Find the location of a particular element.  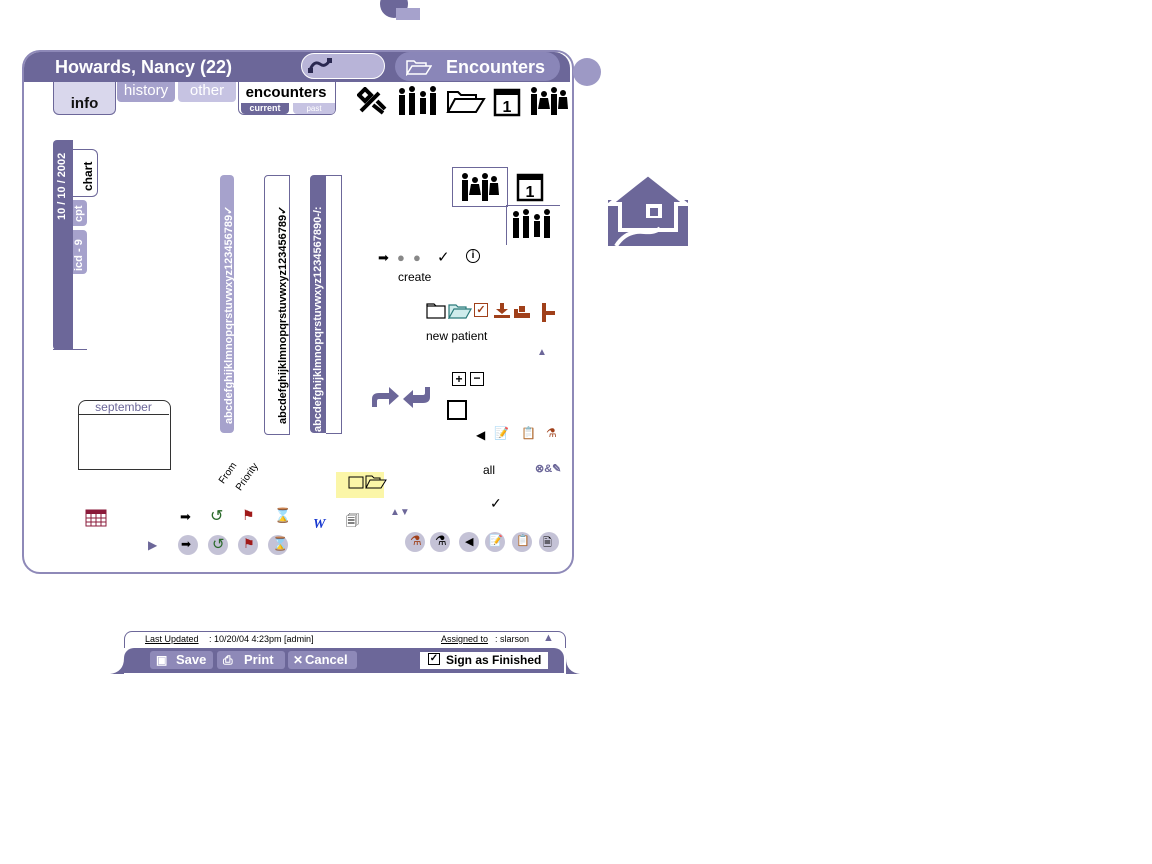

sort-arrows-icon: ▲▼ is located at coordinates (400, 512).